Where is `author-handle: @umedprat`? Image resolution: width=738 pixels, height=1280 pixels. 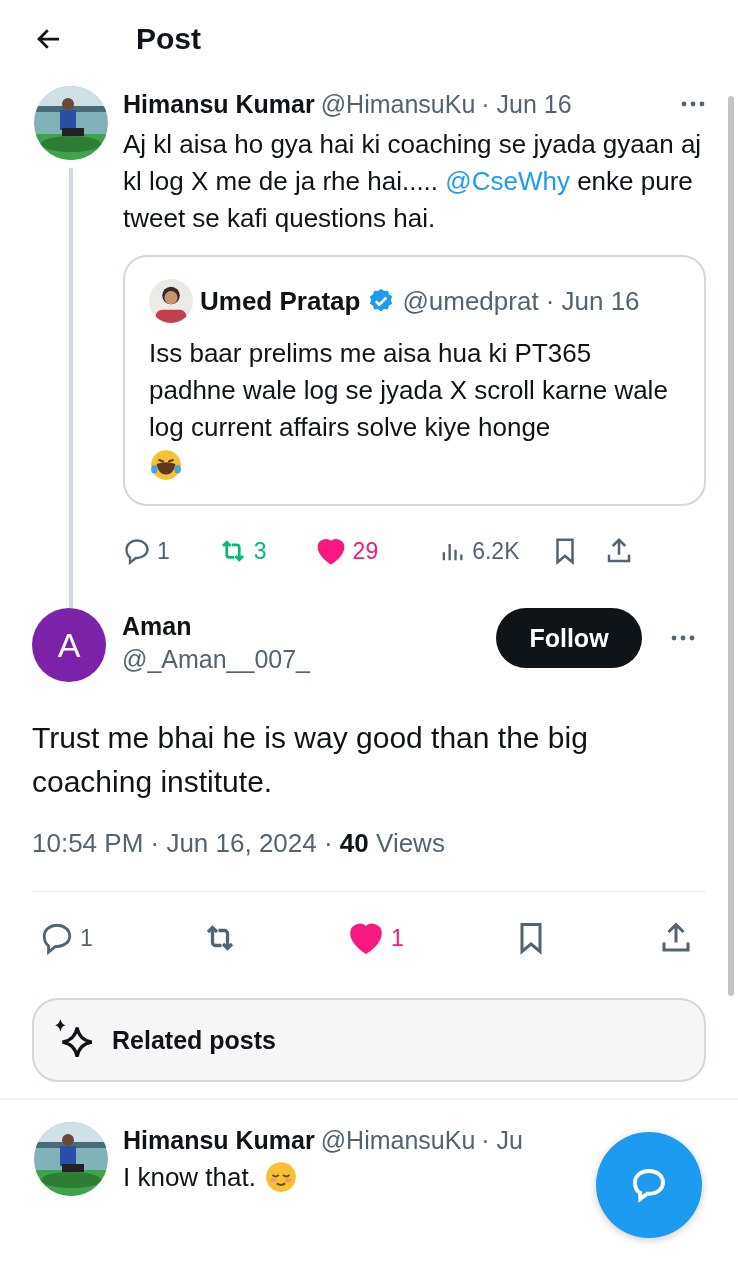 author-handle: @umedprat is located at coordinates (470, 301).